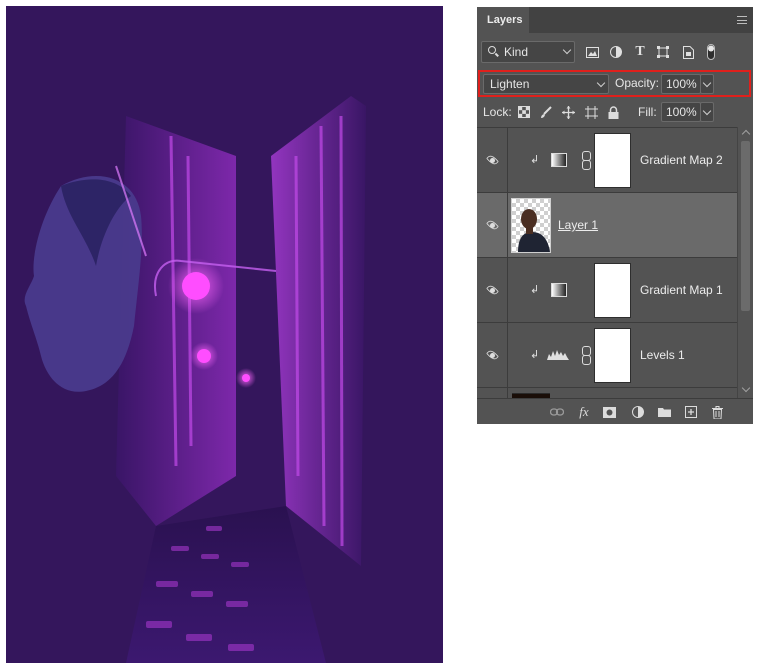 The image size is (763, 667). Describe the element at coordinates (681, 84) in the screenshot. I see `opacity-input: 100%` at that location.